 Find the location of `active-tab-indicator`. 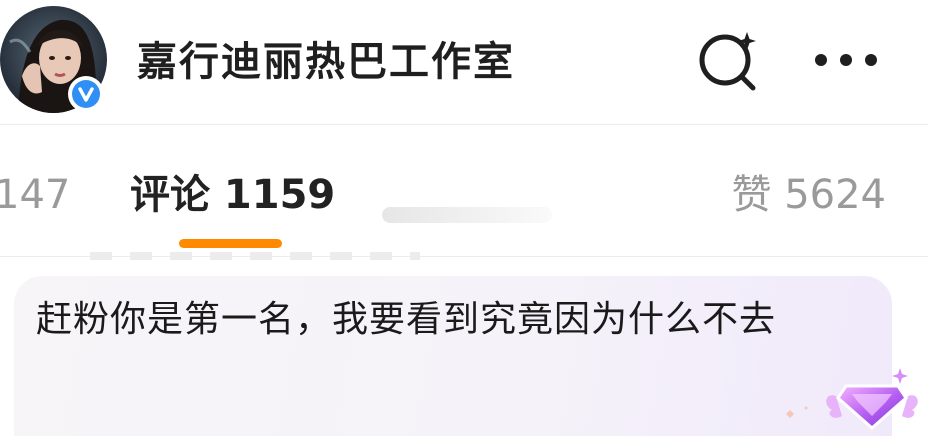

active-tab-indicator is located at coordinates (230, 243).